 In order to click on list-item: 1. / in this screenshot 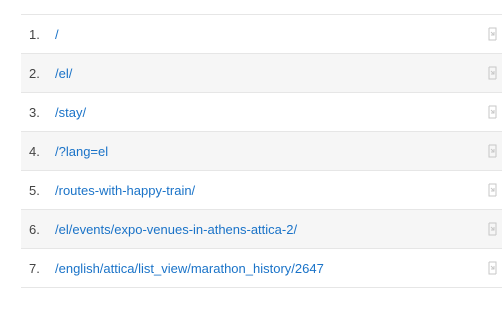, I will do `click(261, 34)`.